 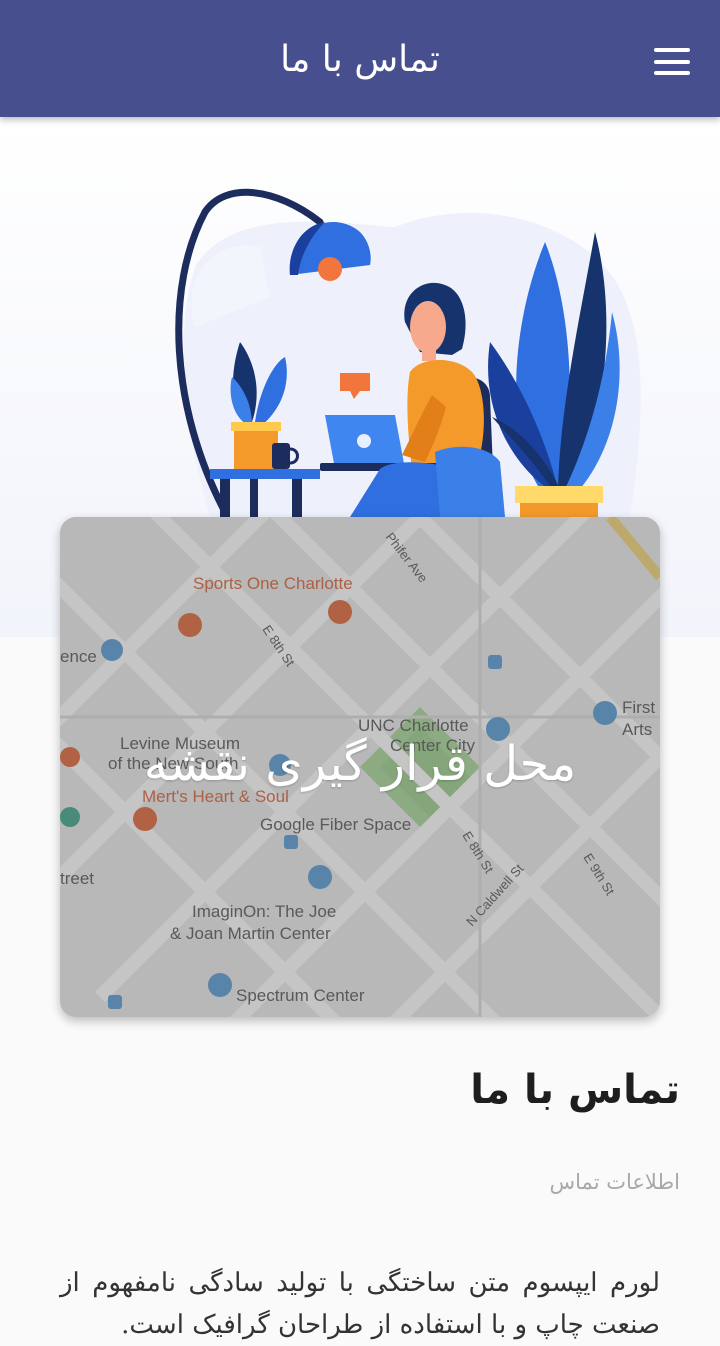 What do you see at coordinates (575, 1090) in the screenshot?
I see `page-title: تماس با ما` at bounding box center [575, 1090].